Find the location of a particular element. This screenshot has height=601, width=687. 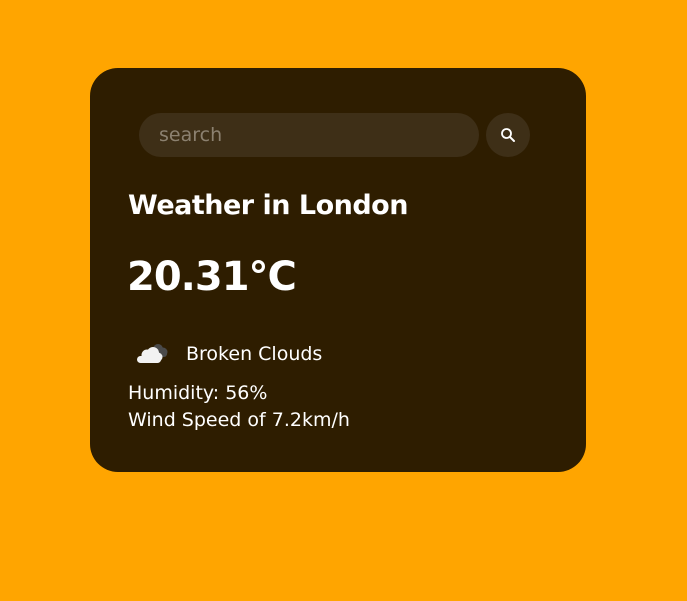

search-button is located at coordinates (508, 135).